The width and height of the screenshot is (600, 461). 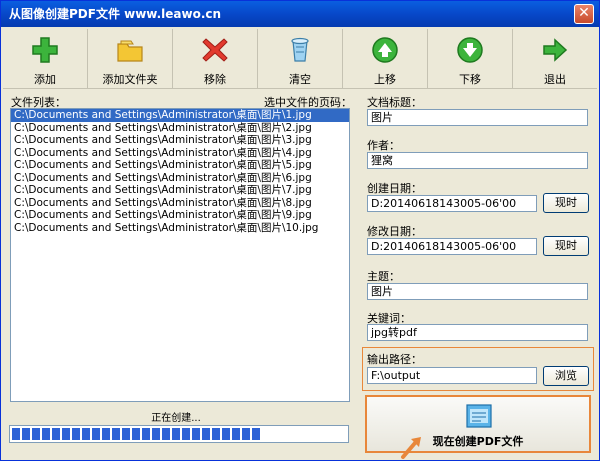 I want to click on window-title: 从图像创建PDF文件 www.leawo.cn, so click(x=115, y=14).